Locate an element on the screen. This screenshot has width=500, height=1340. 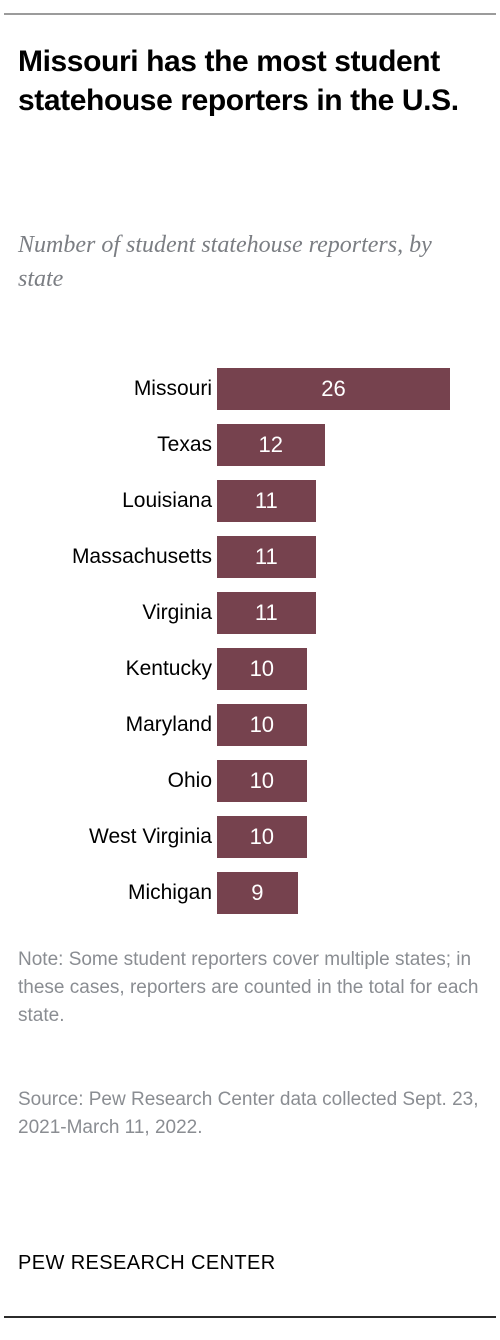
bar: 9 is located at coordinates (257, 893).